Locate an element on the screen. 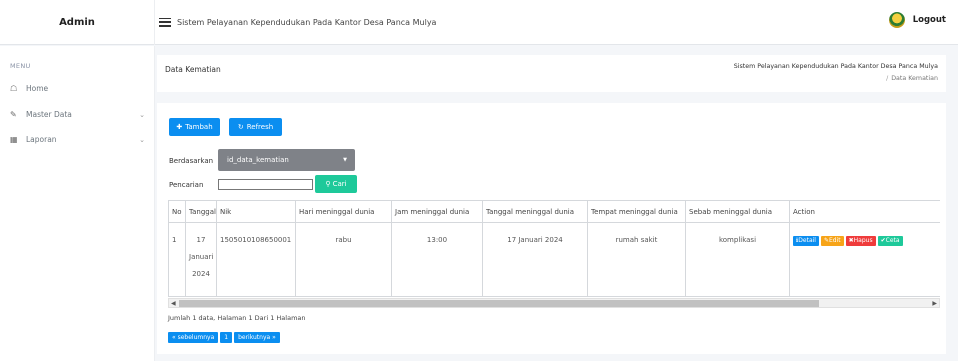 The image size is (958, 361). column-header: Tanggal meninggal dunia is located at coordinates (535, 211).